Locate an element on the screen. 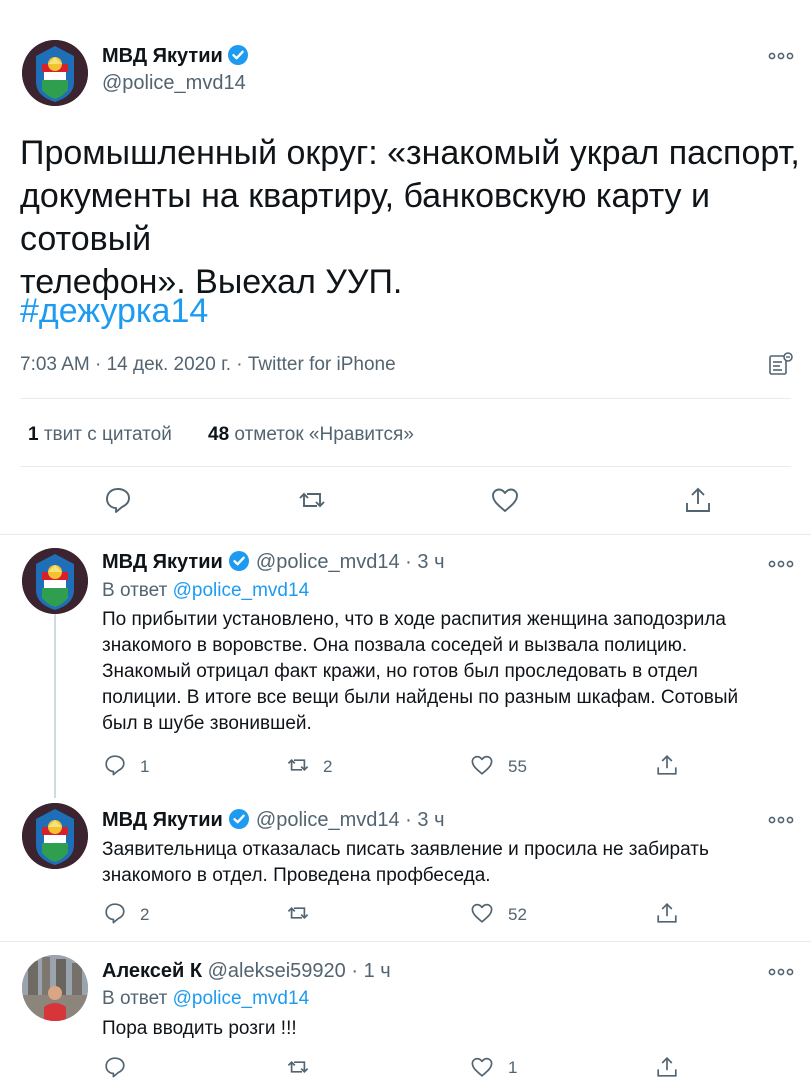 The height and width of the screenshot is (1087, 811). analytics-icon is located at coordinates (781, 366).